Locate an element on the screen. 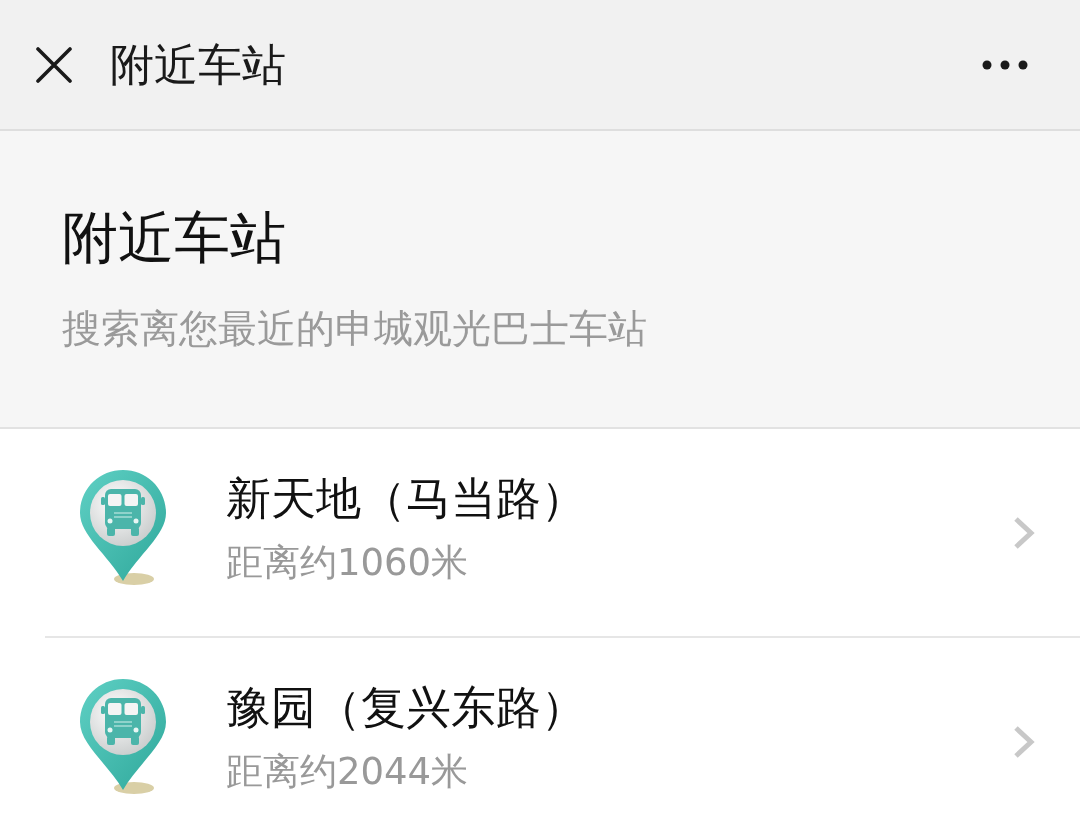  header-subtitle: 搜索离您最近的申城观光巴士车站 is located at coordinates (354, 329).